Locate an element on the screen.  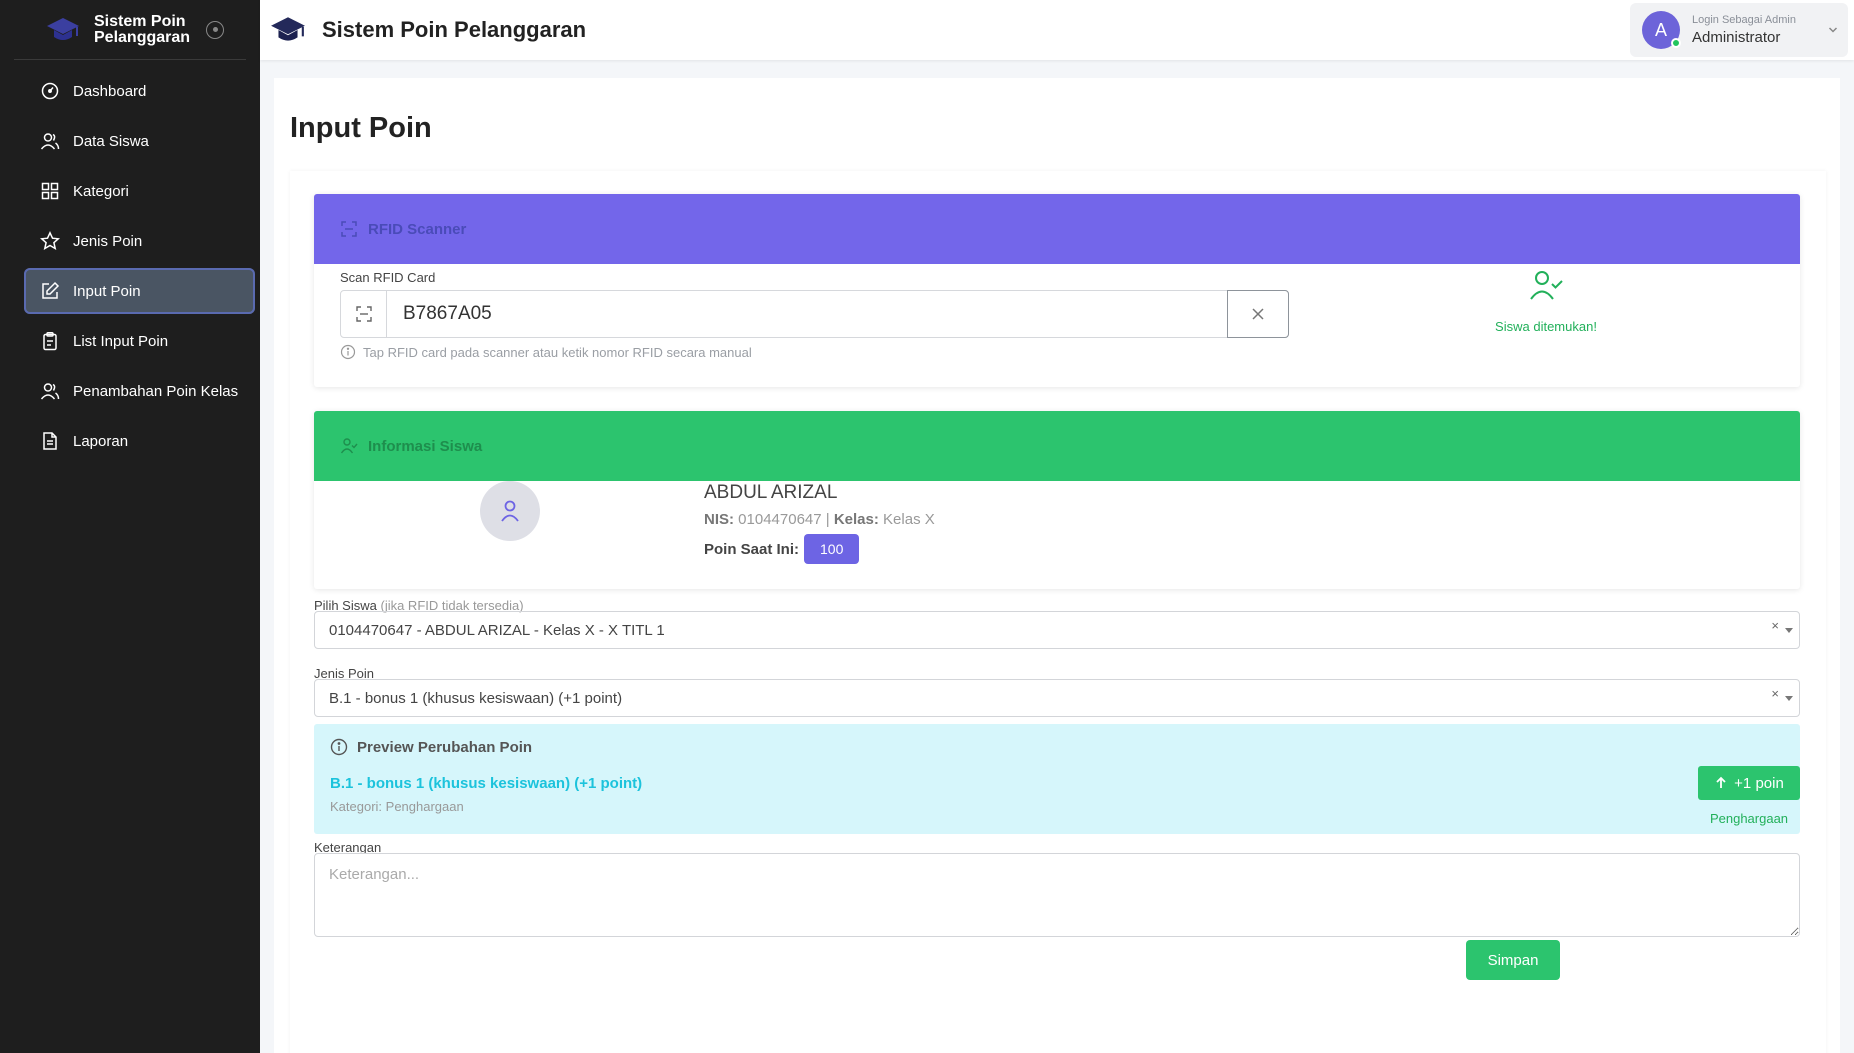
student-kelas: Kelas X is located at coordinates (909, 519).